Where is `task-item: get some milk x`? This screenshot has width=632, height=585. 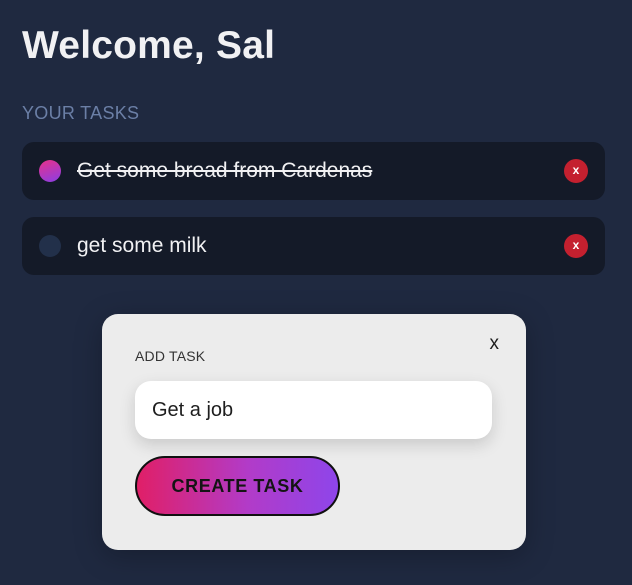 task-item: get some milk x is located at coordinates (313, 246).